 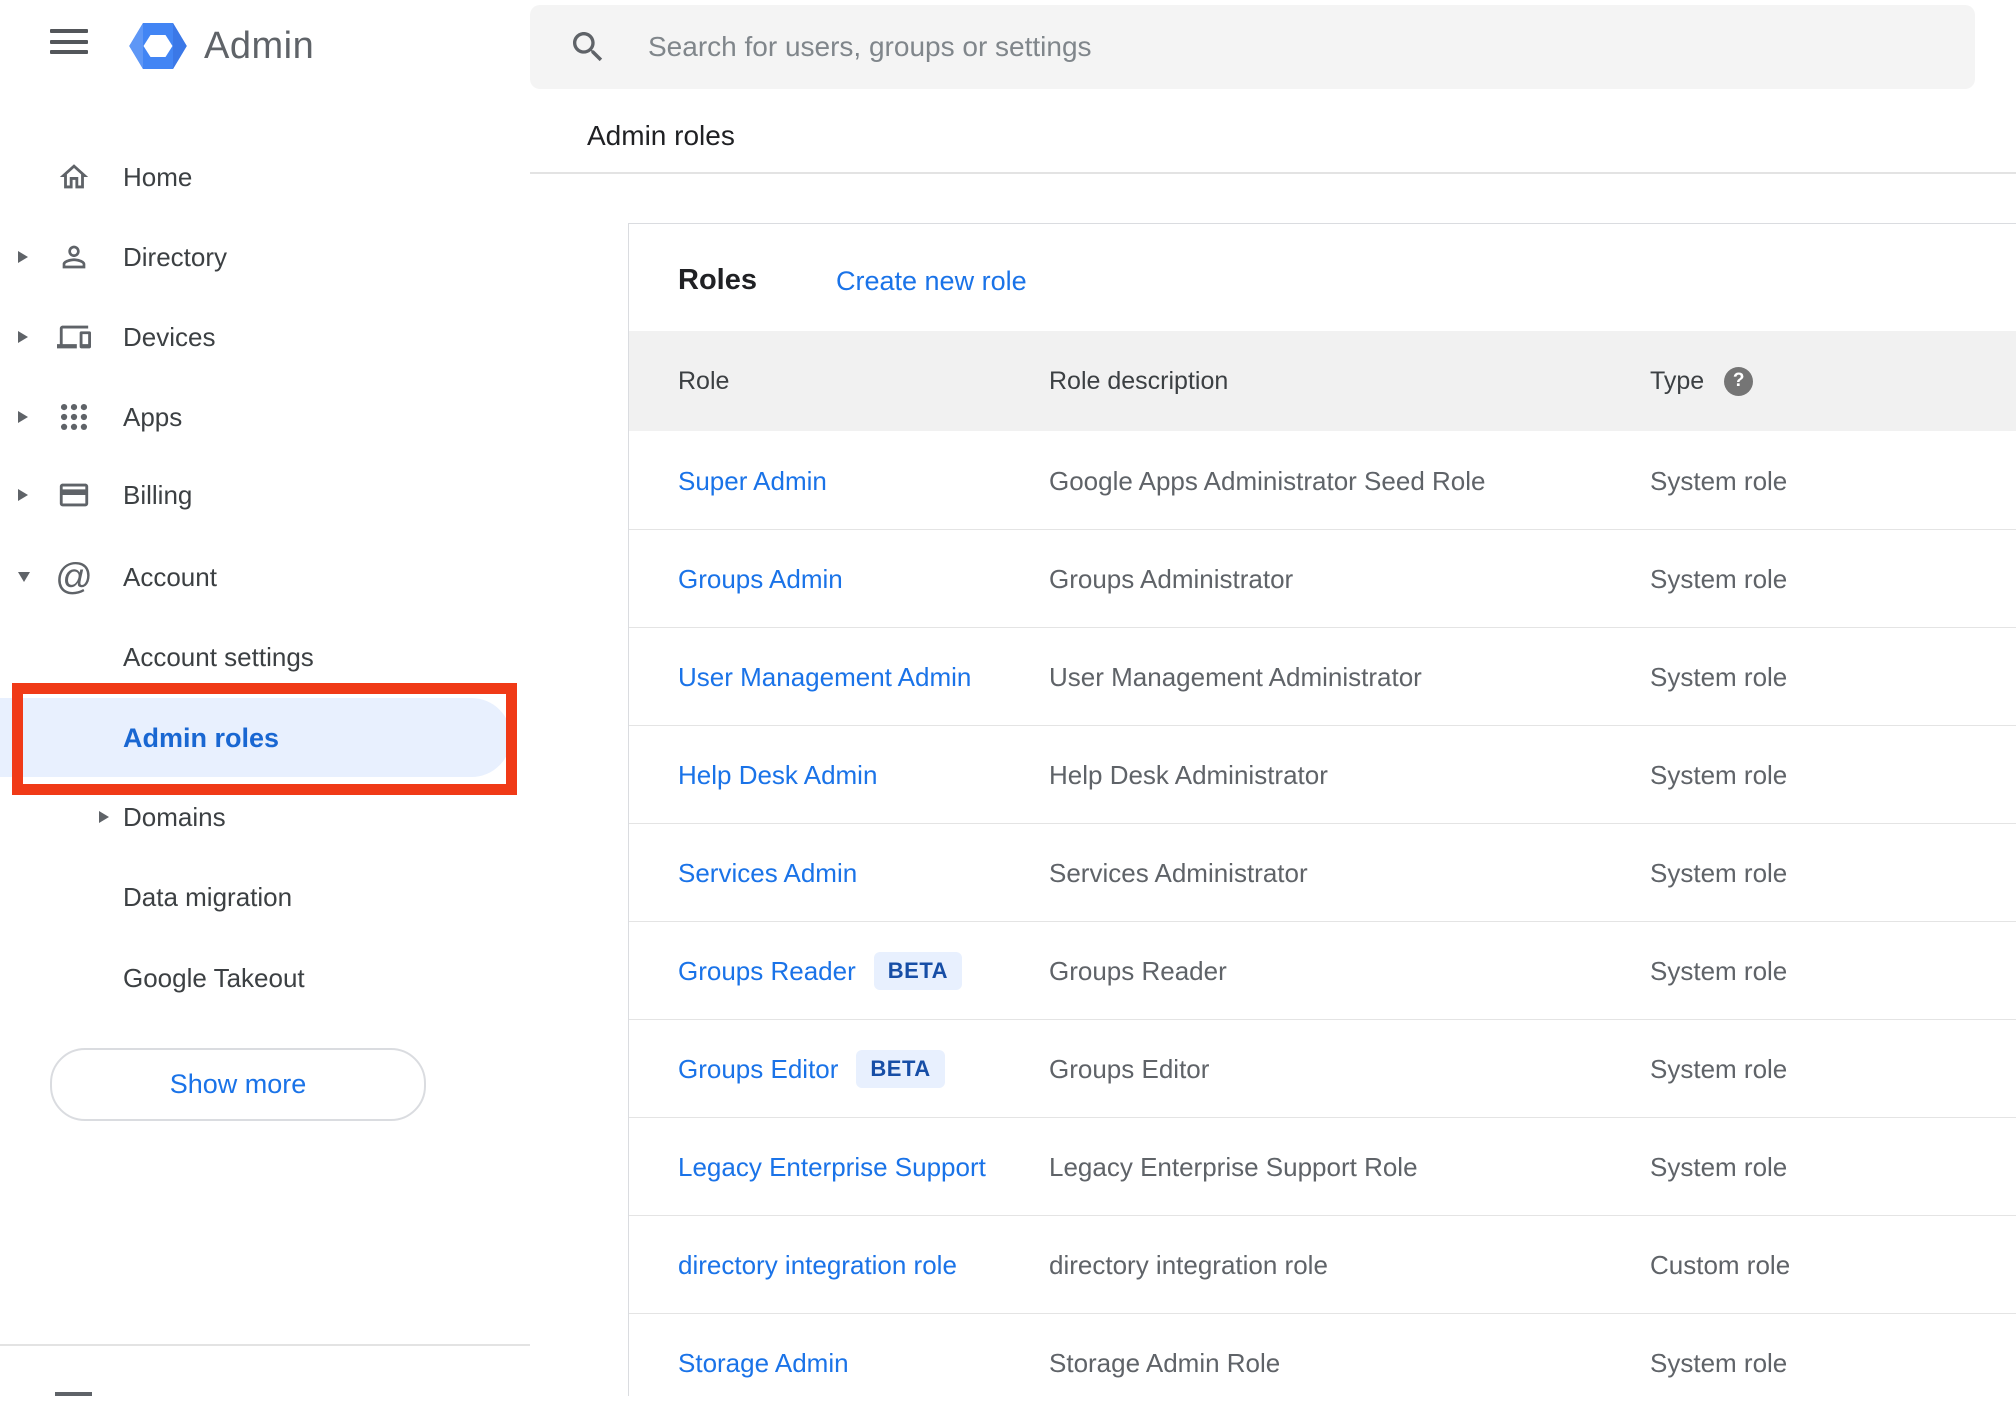 I want to click on role-description: directory integration role, so click(x=1188, y=1264).